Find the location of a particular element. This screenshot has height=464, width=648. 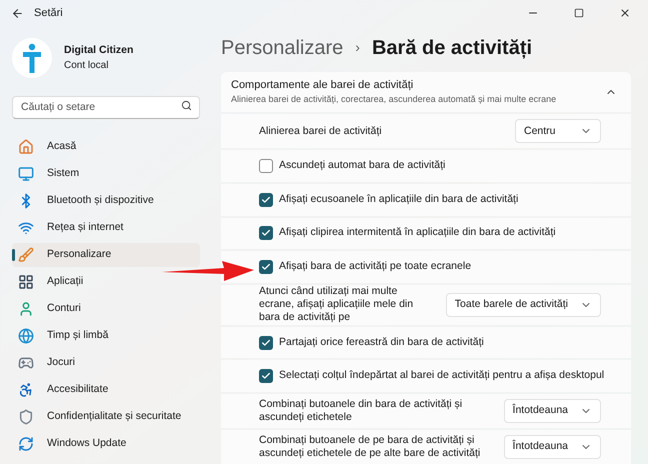

checkbox-label: Ascundeți automat bara de activități is located at coordinates (362, 166).